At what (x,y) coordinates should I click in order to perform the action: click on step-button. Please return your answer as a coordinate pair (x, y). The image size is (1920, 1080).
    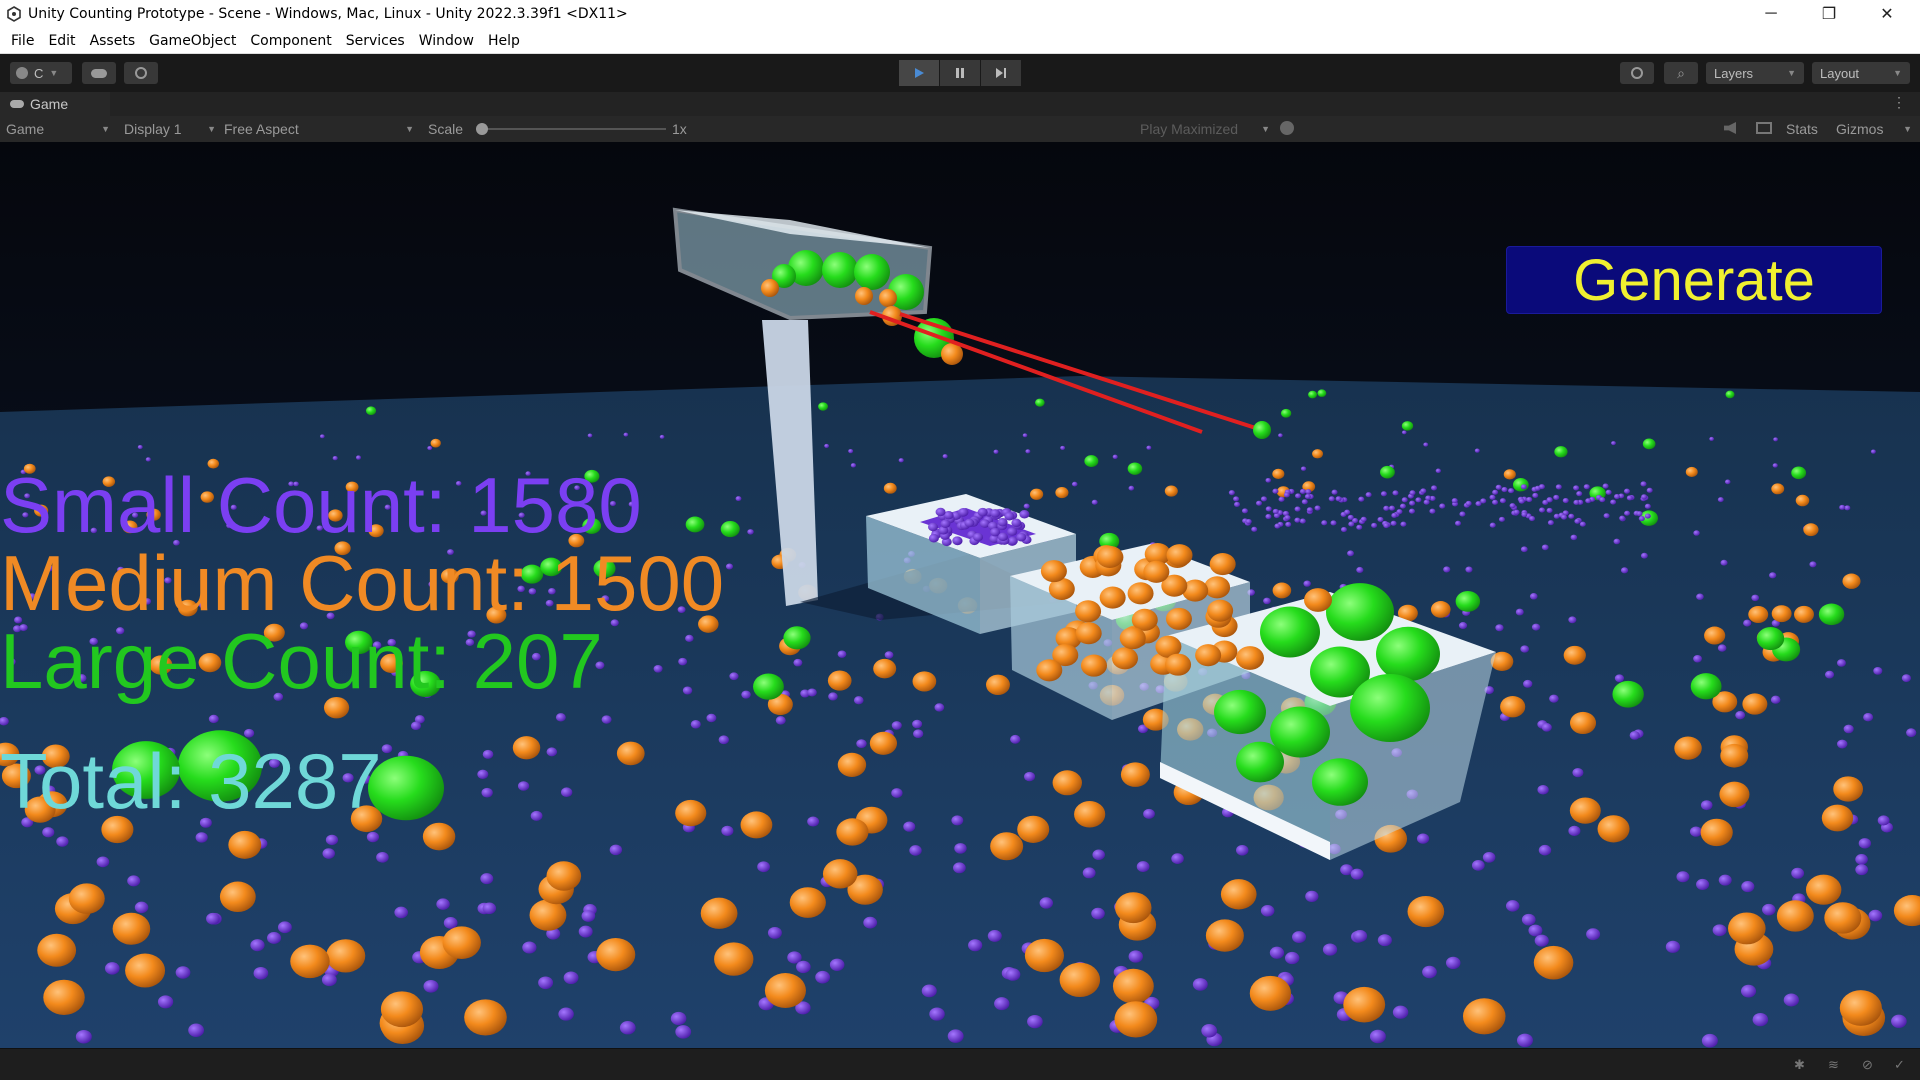
    Looking at the image, I should click on (1001, 73).